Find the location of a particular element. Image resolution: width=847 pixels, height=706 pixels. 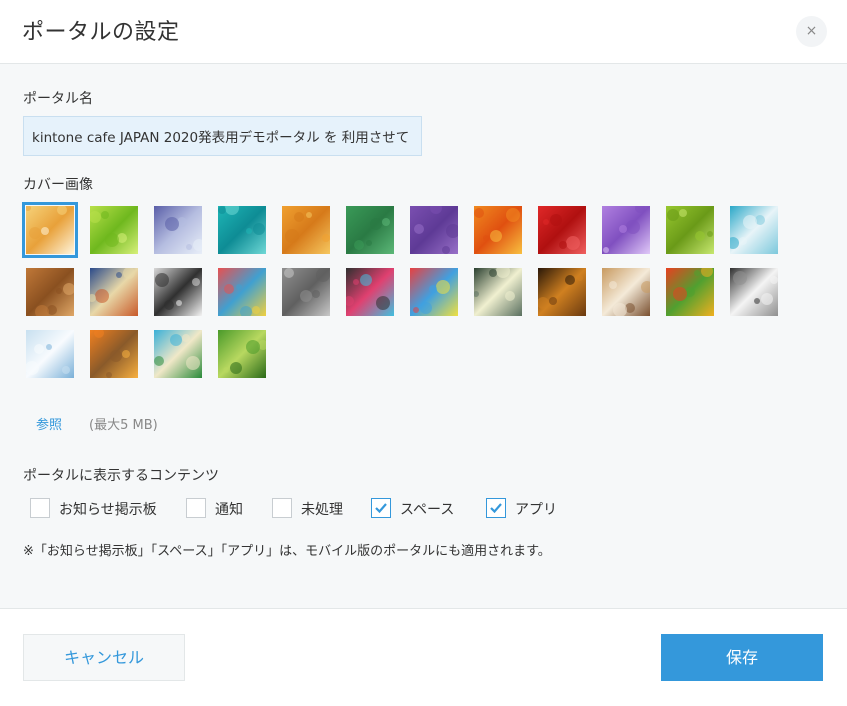

cover-thumb-purple-flower is located at coordinates (626, 230).